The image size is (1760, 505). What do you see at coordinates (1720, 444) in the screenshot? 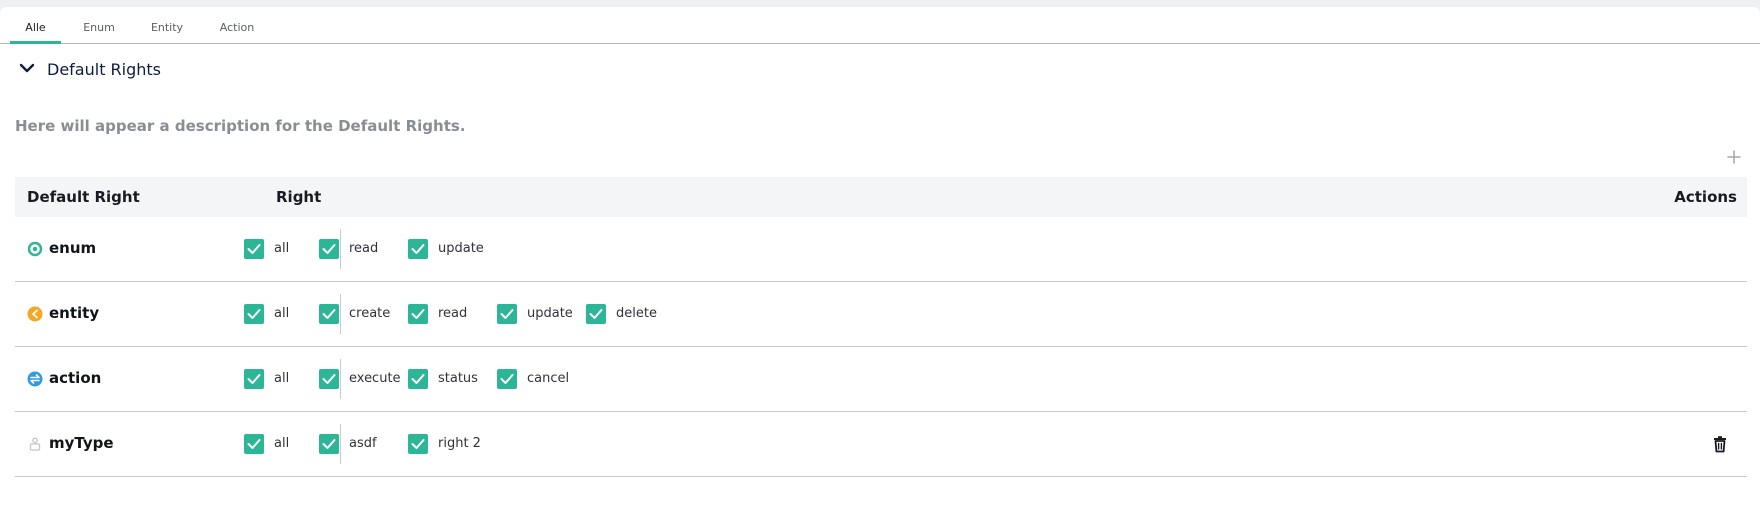
I see `trash-icon` at bounding box center [1720, 444].